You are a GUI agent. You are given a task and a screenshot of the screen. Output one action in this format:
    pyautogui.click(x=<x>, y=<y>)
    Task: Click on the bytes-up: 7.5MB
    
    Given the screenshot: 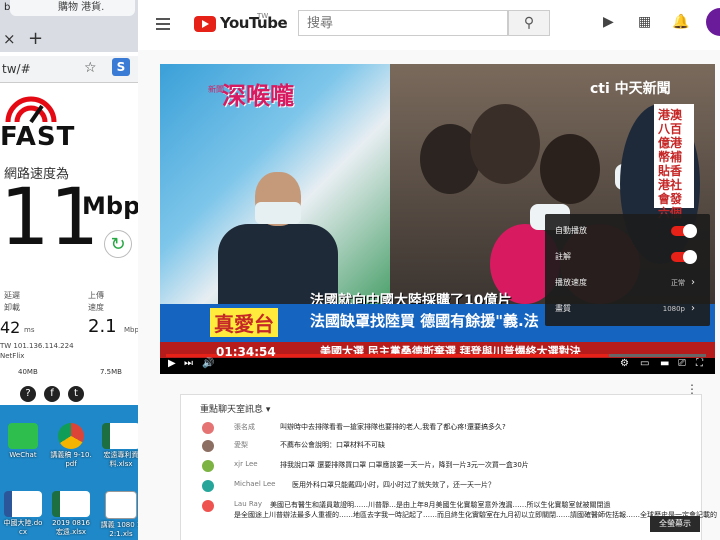 What is the action you would take?
    pyautogui.click(x=111, y=372)
    